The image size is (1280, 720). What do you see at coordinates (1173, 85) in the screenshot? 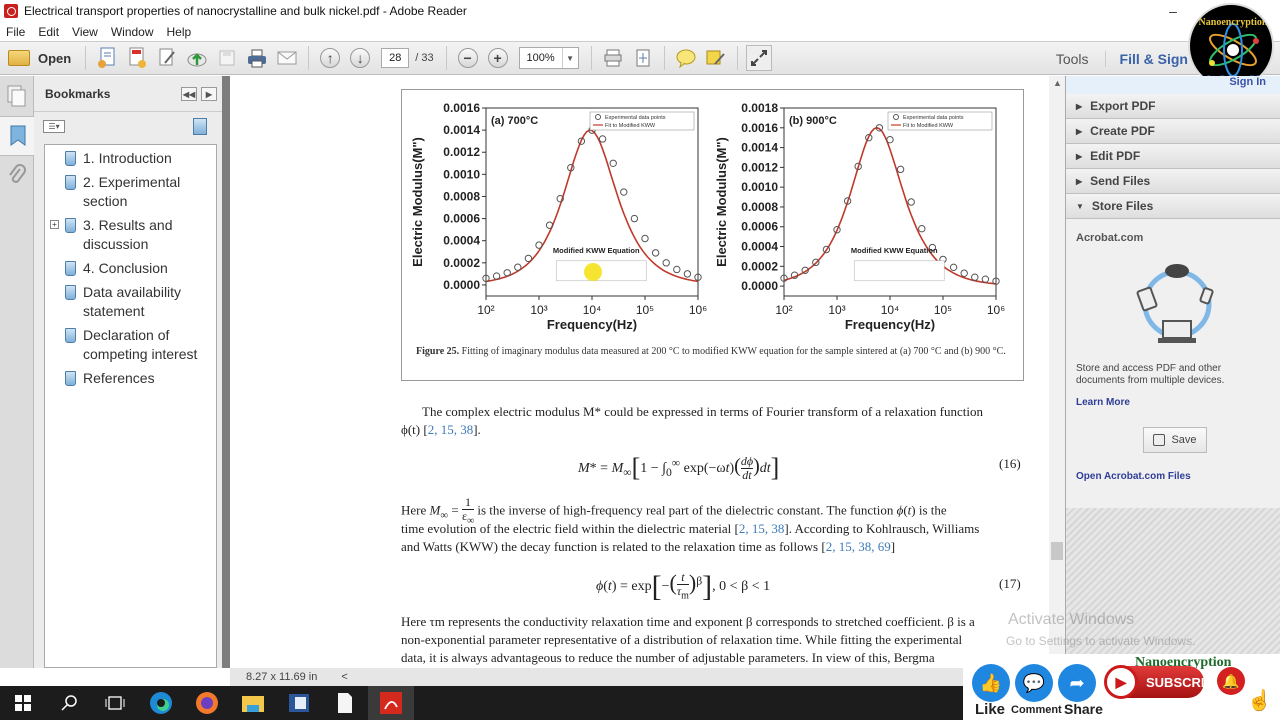
I see `sign-in-link: Sign In` at bounding box center [1173, 85].